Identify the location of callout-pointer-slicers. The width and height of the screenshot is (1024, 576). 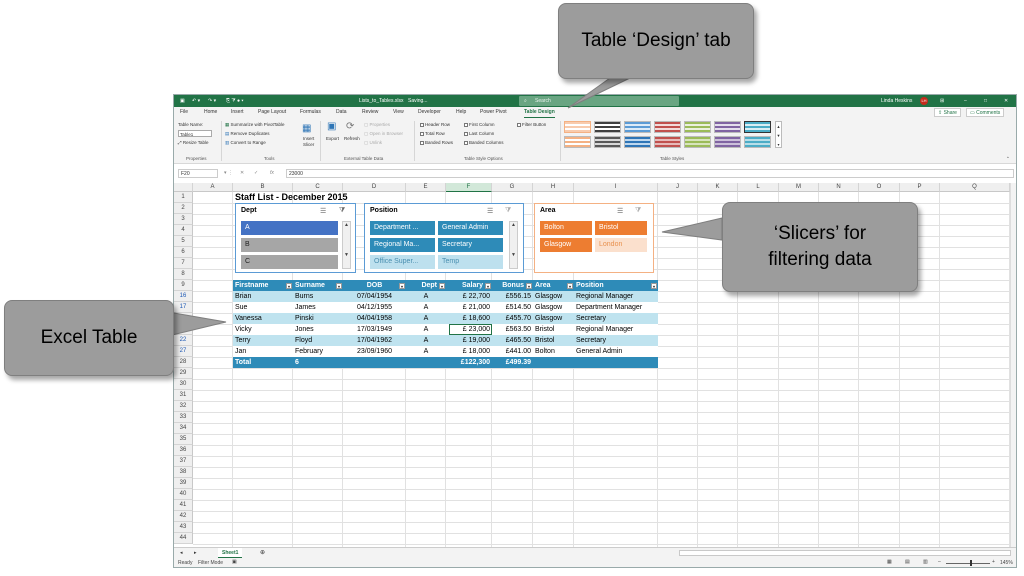
(692, 229).